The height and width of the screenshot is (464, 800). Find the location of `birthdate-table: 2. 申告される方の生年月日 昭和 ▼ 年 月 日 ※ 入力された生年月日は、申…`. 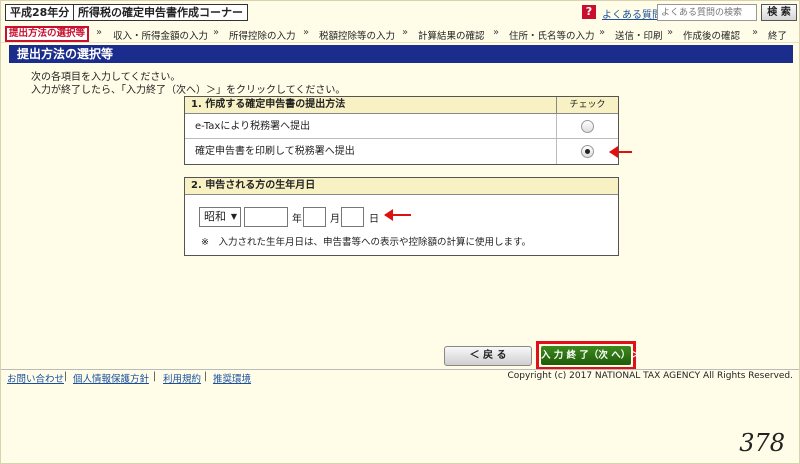

birthdate-table: 2. 申告される方の生年月日 昭和 ▼ 年 月 日 ※ 入力された生年月日は、申… is located at coordinates (401, 216).